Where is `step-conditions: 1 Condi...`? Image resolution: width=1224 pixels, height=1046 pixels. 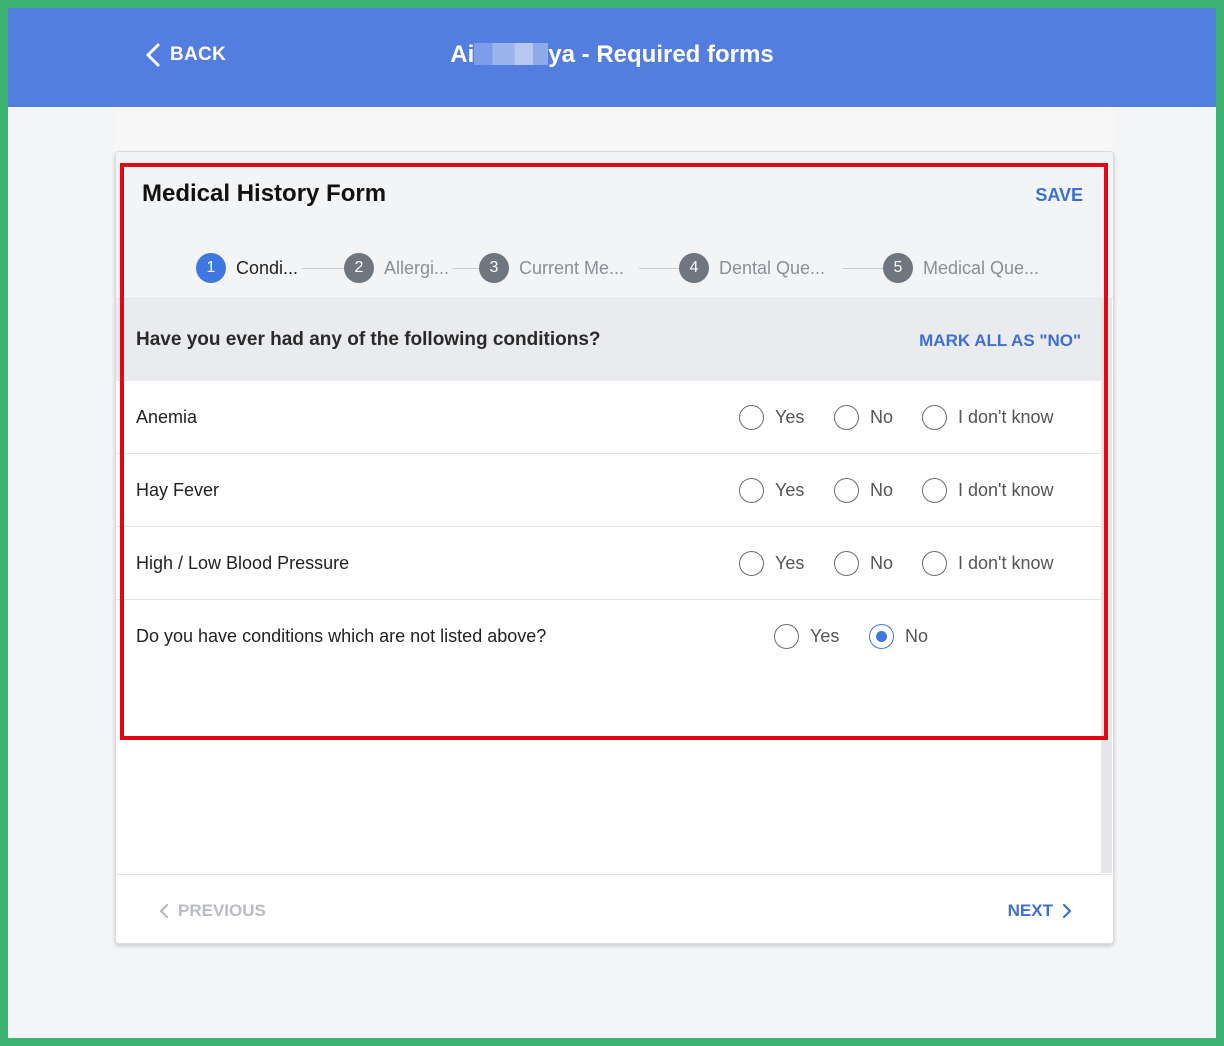 step-conditions: 1 Condi... is located at coordinates (247, 268).